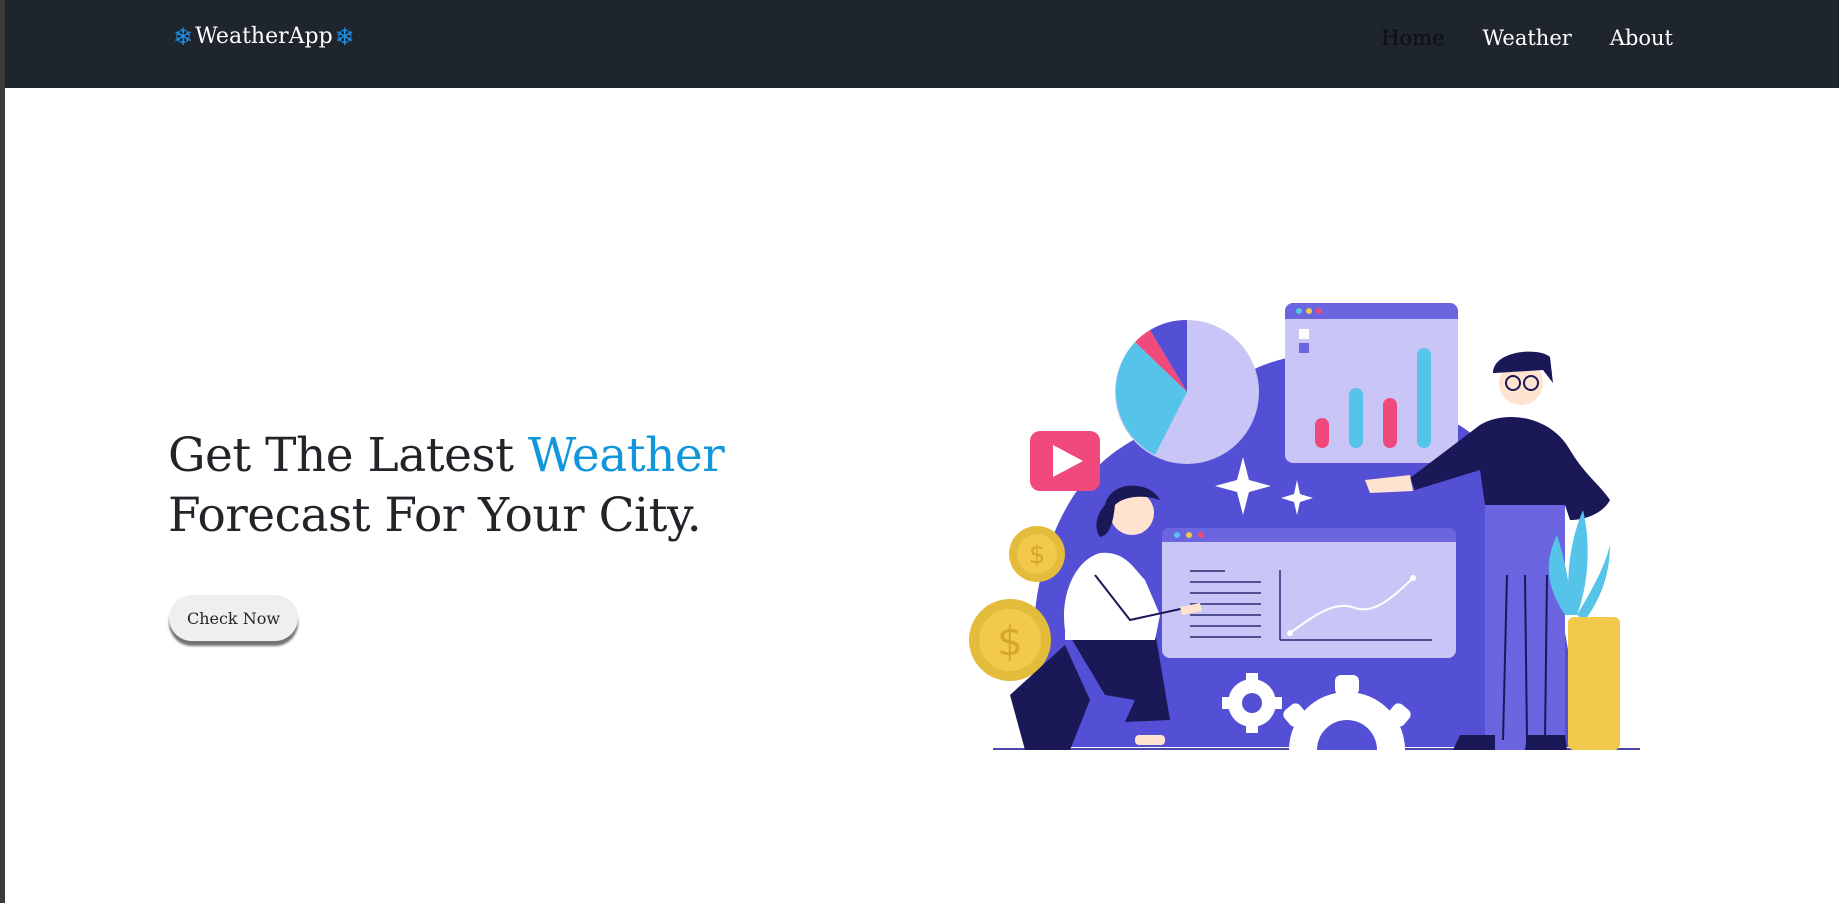 The height and width of the screenshot is (903, 1839). I want to click on nav-link-weather: Weather, so click(1527, 38).